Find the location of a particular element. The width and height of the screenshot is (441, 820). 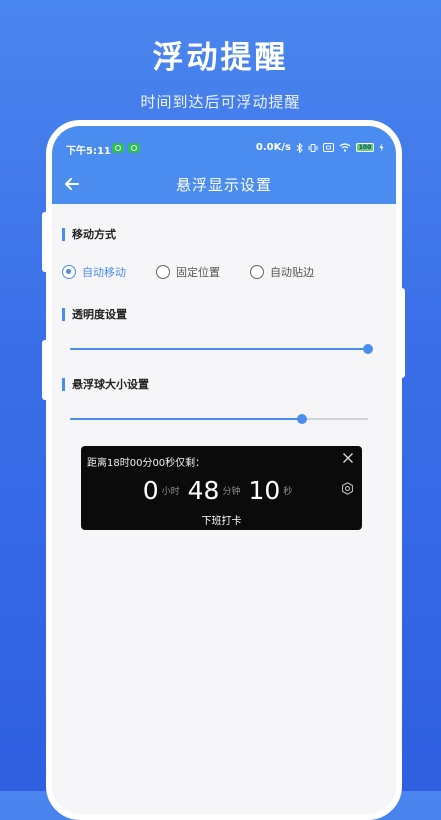

vibrate-icon is located at coordinates (313, 147).